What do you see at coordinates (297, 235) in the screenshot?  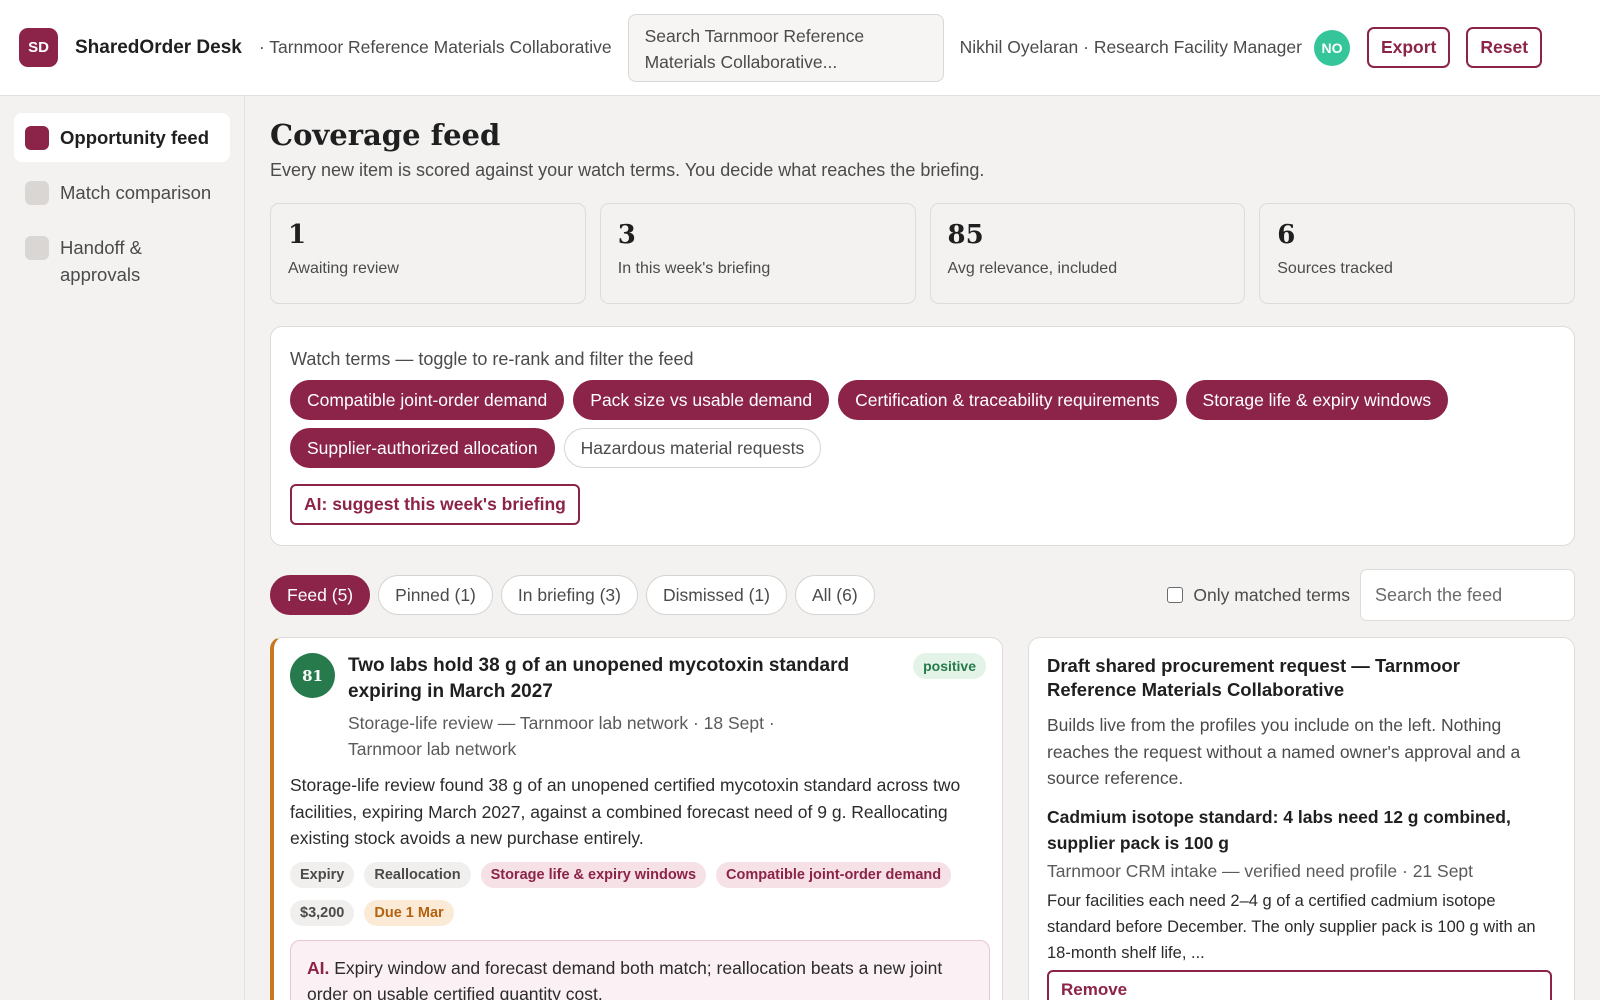 I see `stat-value: 1` at bounding box center [297, 235].